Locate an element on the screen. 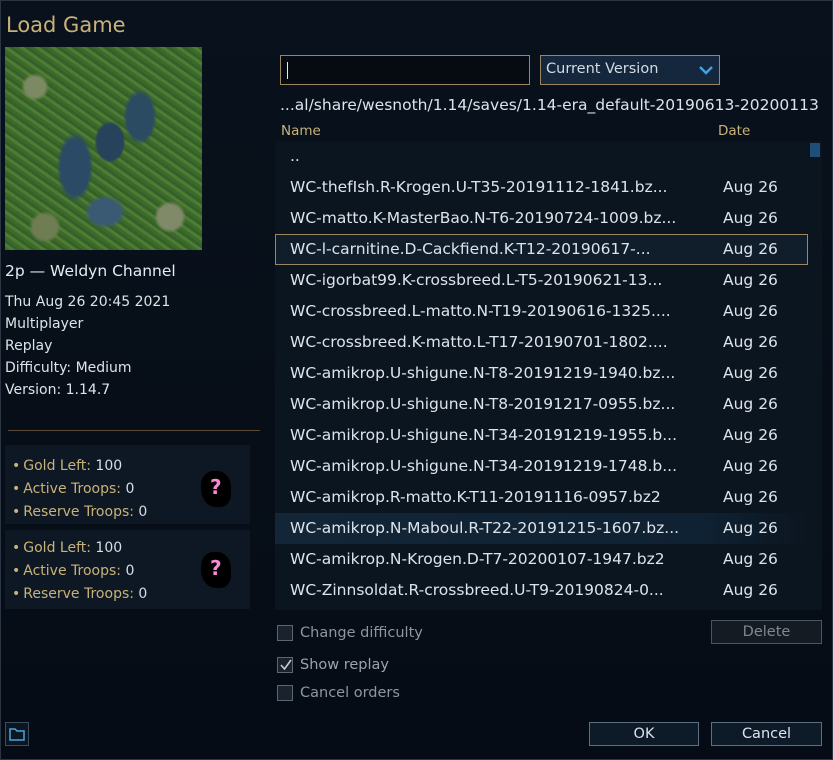 The width and height of the screenshot is (833, 760). column-header-name: Name is located at coordinates (301, 131).